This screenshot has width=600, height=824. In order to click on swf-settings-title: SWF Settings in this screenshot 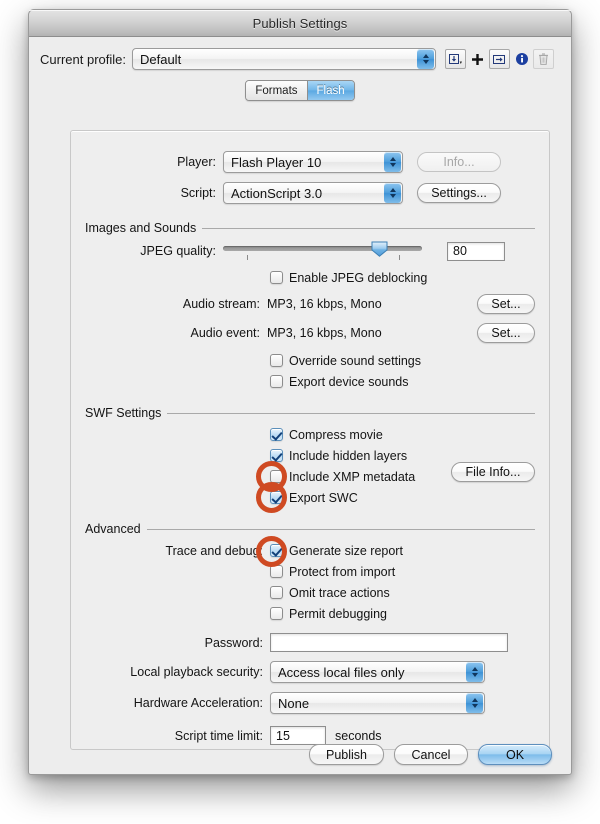, I will do `click(123, 413)`.